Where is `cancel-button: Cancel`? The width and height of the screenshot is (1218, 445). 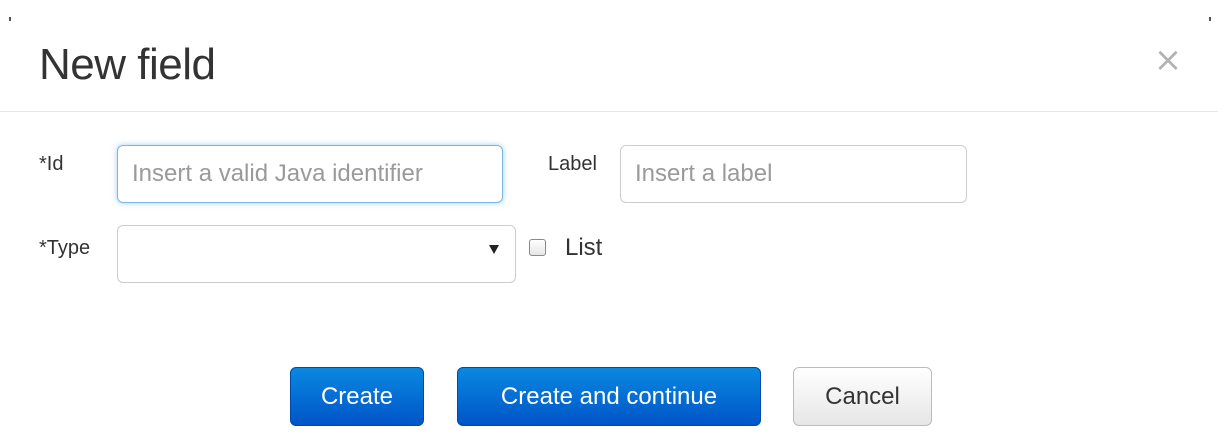 cancel-button: Cancel is located at coordinates (862, 396).